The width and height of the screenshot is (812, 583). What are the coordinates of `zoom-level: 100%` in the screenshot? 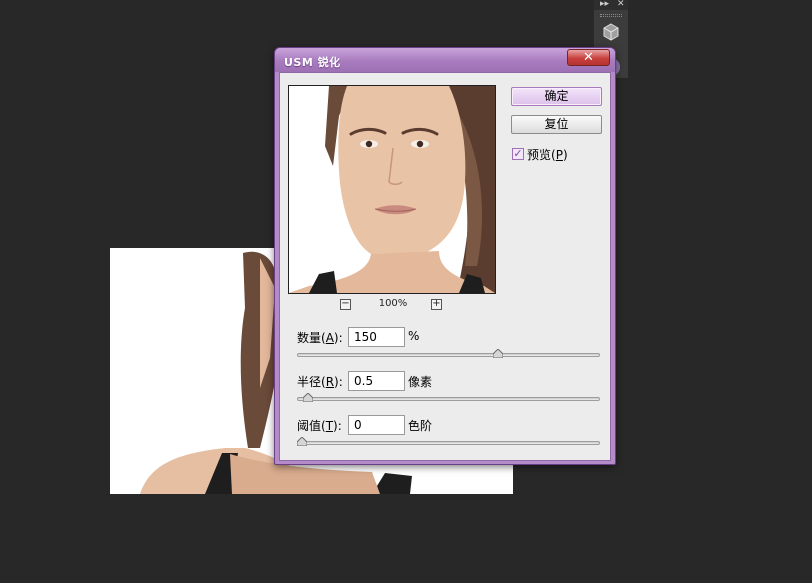 It's located at (393, 303).